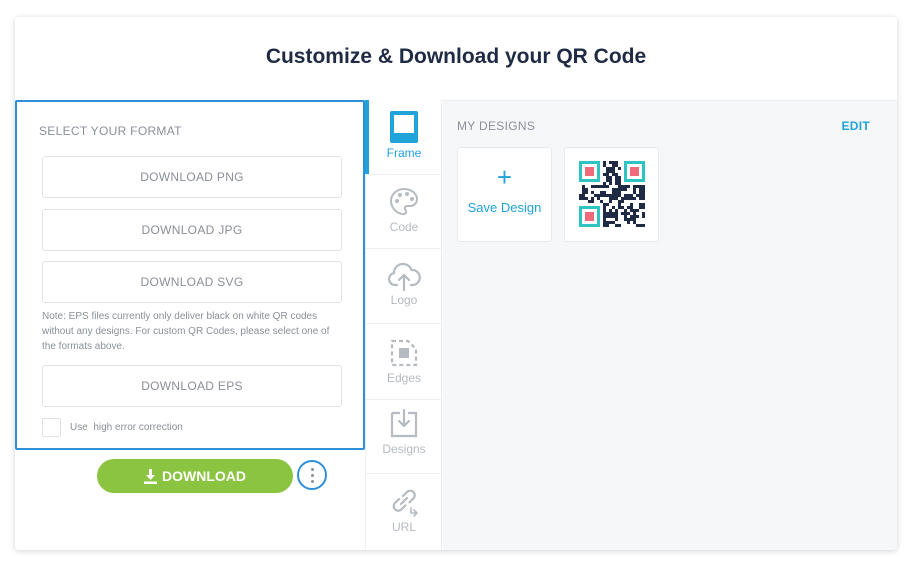 Image resolution: width=912 pixels, height=572 pixels. What do you see at coordinates (192, 282) in the screenshot?
I see `download-svg-button: DOWNLOAD SVG` at bounding box center [192, 282].